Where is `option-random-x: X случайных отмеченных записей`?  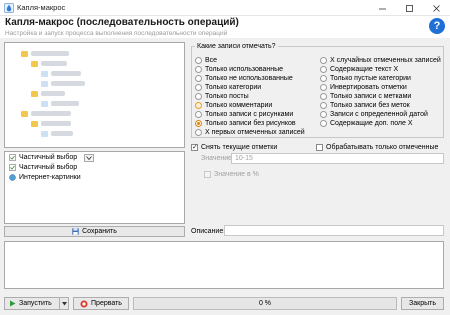
option-random-x: X случайных отмеченных записей is located at coordinates (380, 60).